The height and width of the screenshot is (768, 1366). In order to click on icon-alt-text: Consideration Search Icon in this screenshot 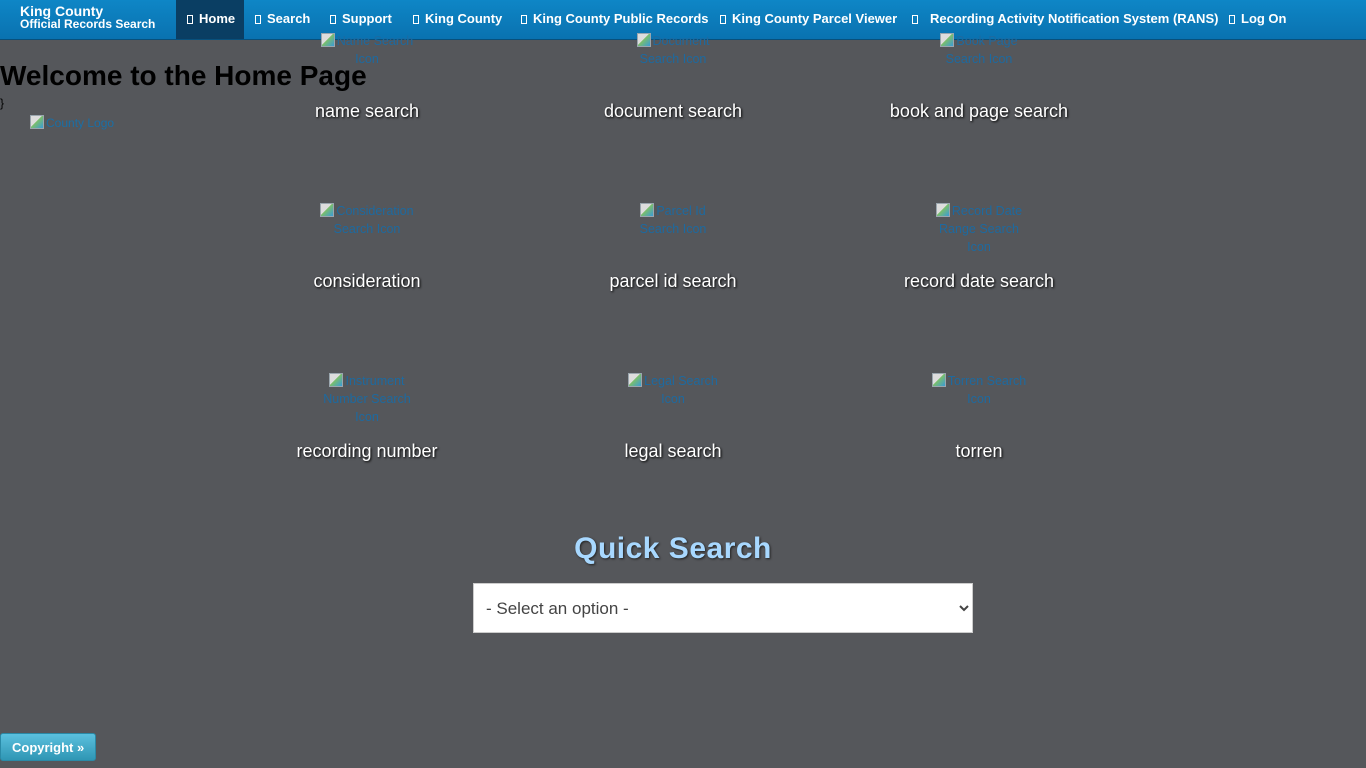, I will do `click(373, 220)`.